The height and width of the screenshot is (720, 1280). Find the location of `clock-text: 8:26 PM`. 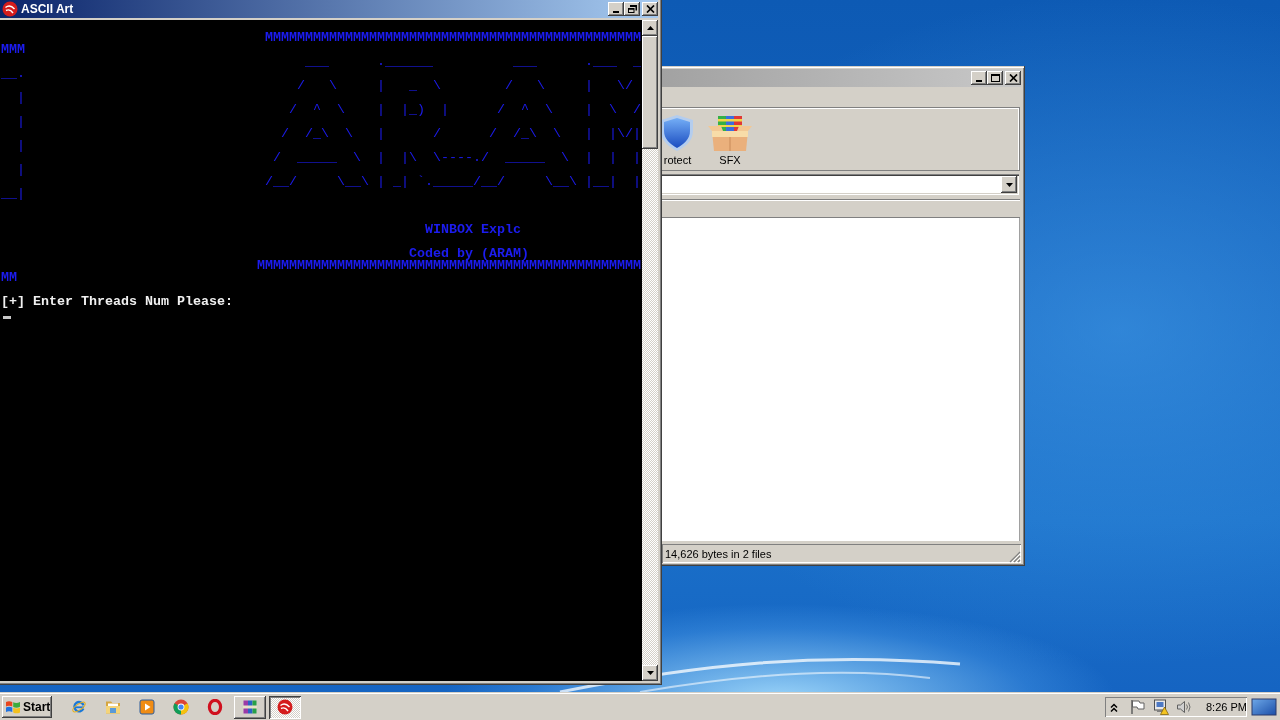

clock-text: 8:26 PM is located at coordinates (1226, 707).